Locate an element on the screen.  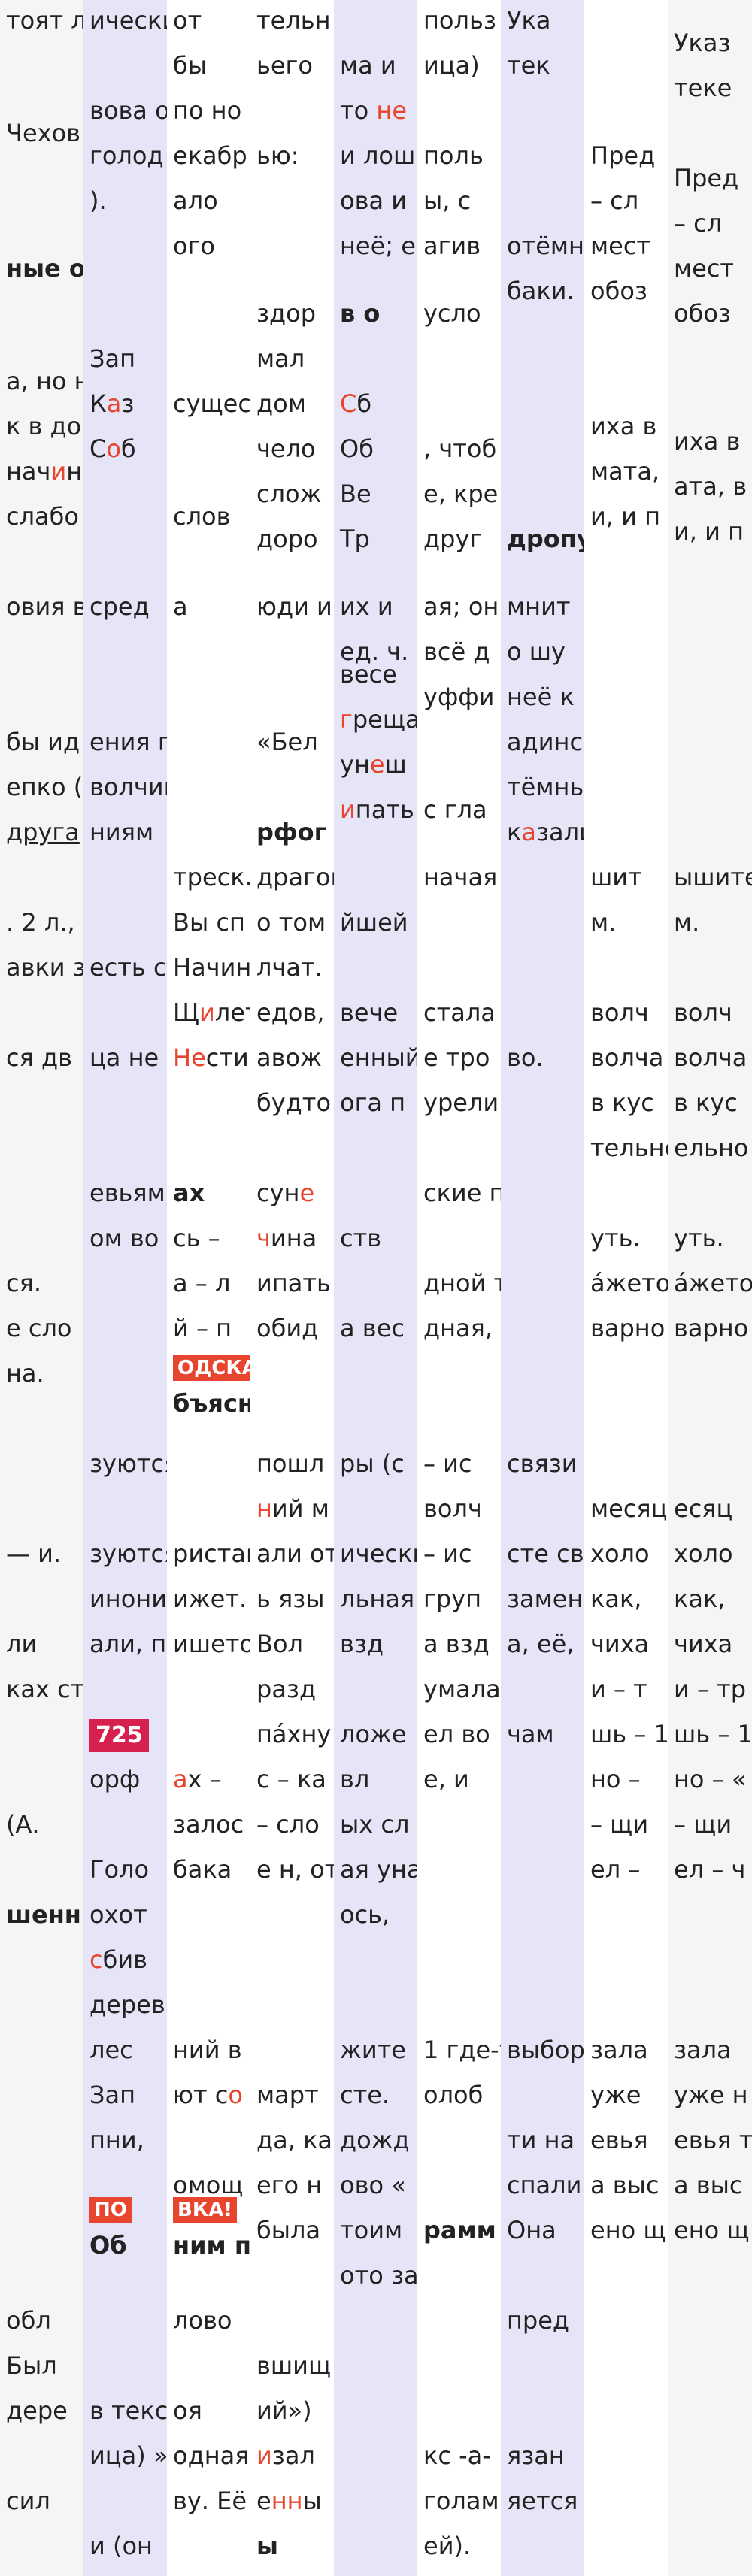
text-fragment: ова и is located at coordinates (374, 200).